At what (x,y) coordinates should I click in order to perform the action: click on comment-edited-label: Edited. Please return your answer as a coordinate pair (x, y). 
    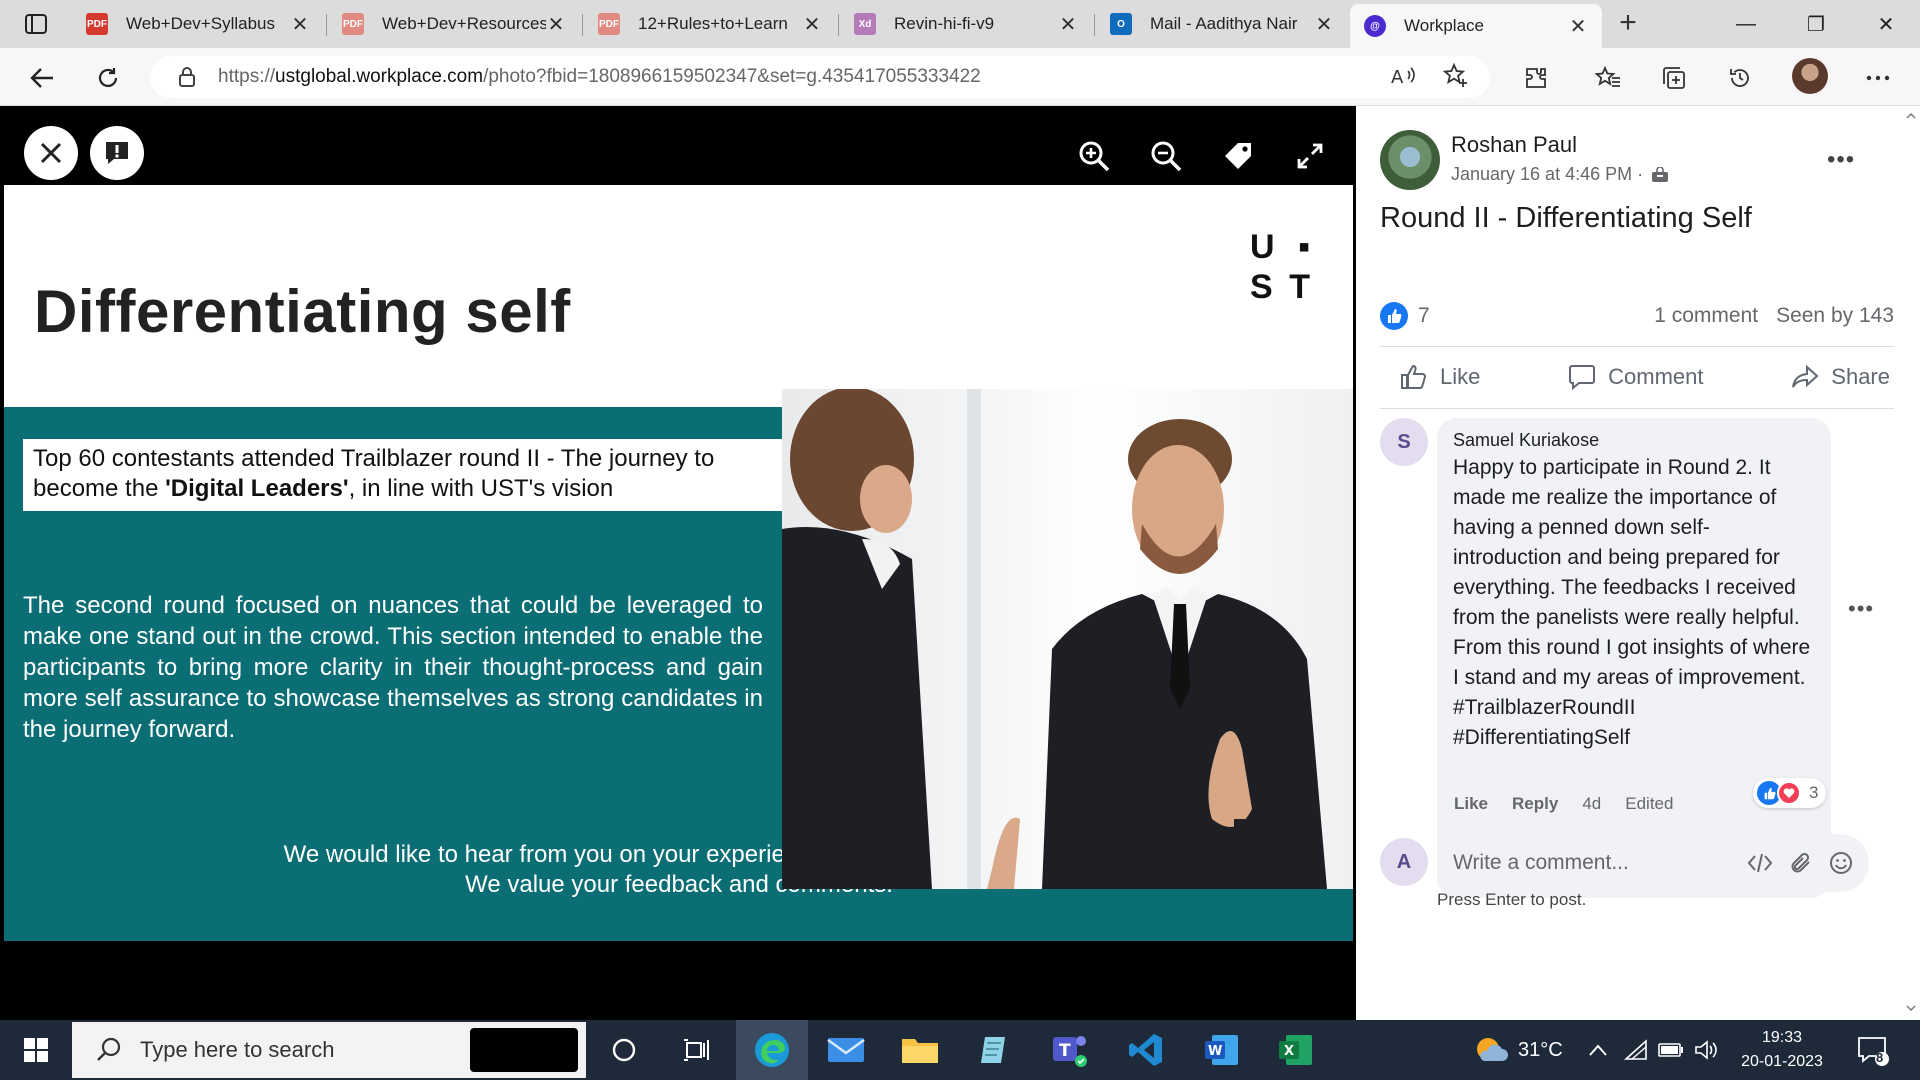
    Looking at the image, I should click on (1649, 804).